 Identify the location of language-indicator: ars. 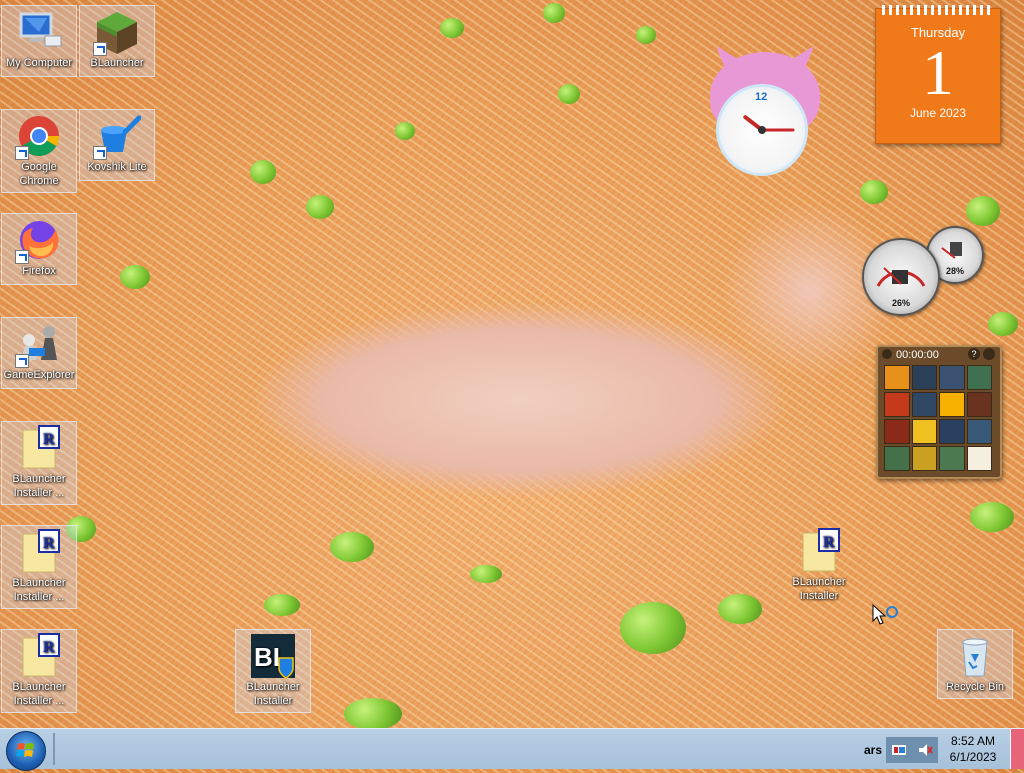
(873, 750).